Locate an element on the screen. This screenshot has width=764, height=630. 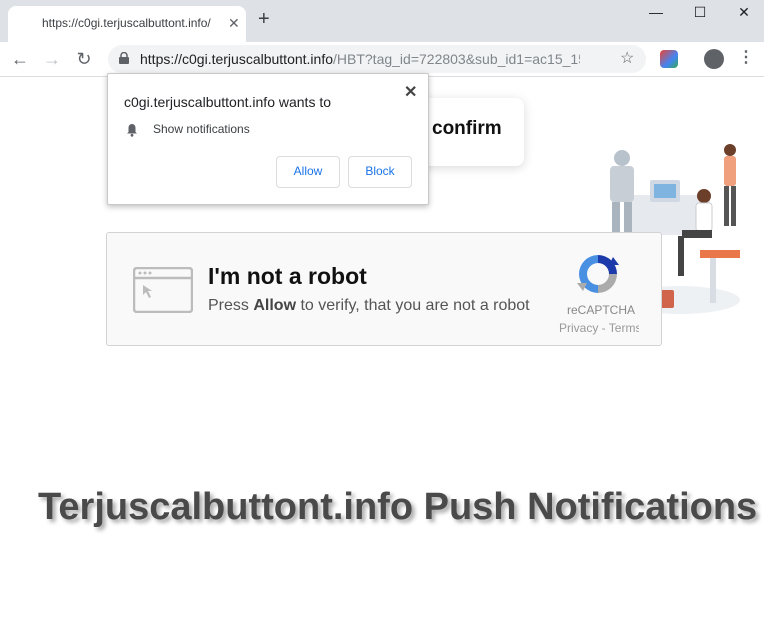
forward-button: → is located at coordinates (52, 59).